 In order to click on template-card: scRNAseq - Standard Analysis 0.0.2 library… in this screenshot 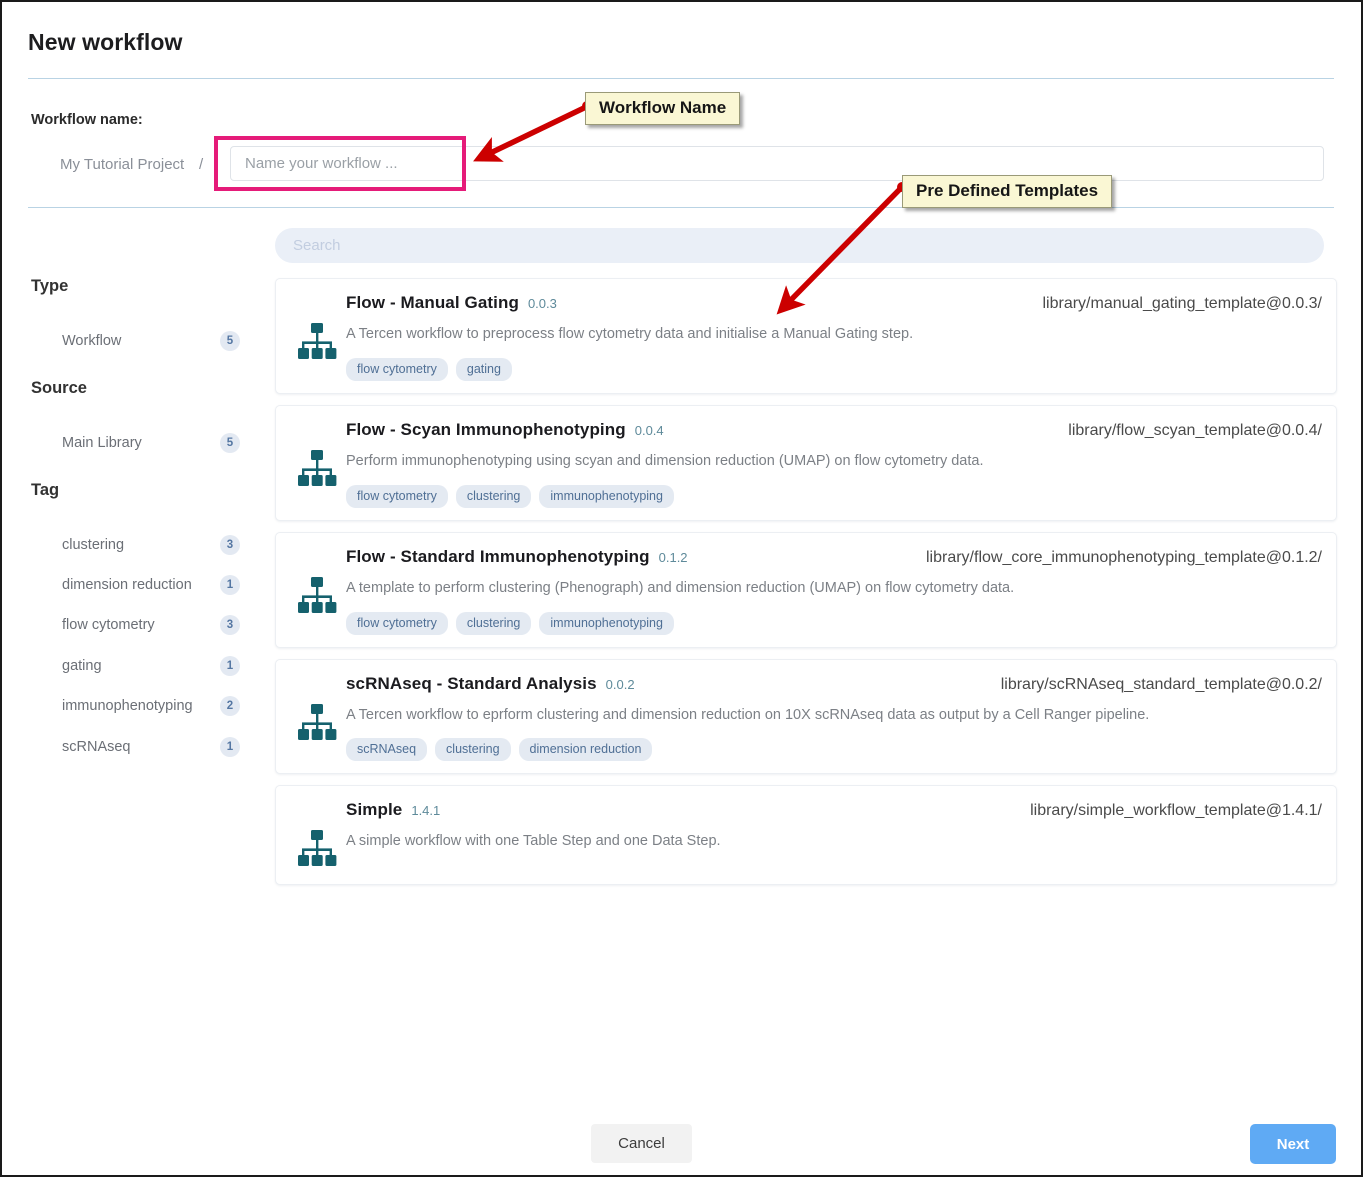, I will do `click(806, 716)`.